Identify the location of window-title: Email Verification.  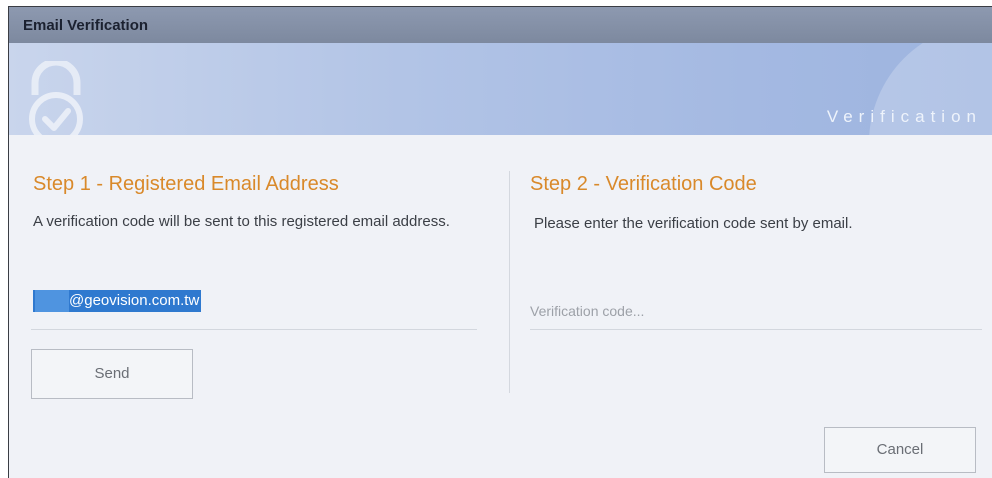
(86, 25).